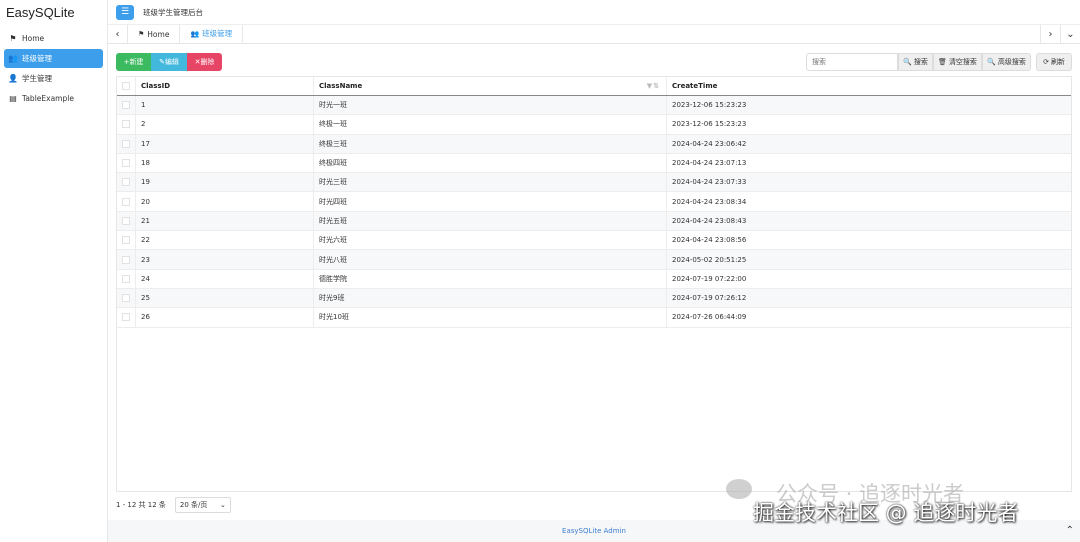 Image resolution: width=1080 pixels, height=542 pixels. I want to click on refresh-button: ⟳ 刷新, so click(1054, 62).